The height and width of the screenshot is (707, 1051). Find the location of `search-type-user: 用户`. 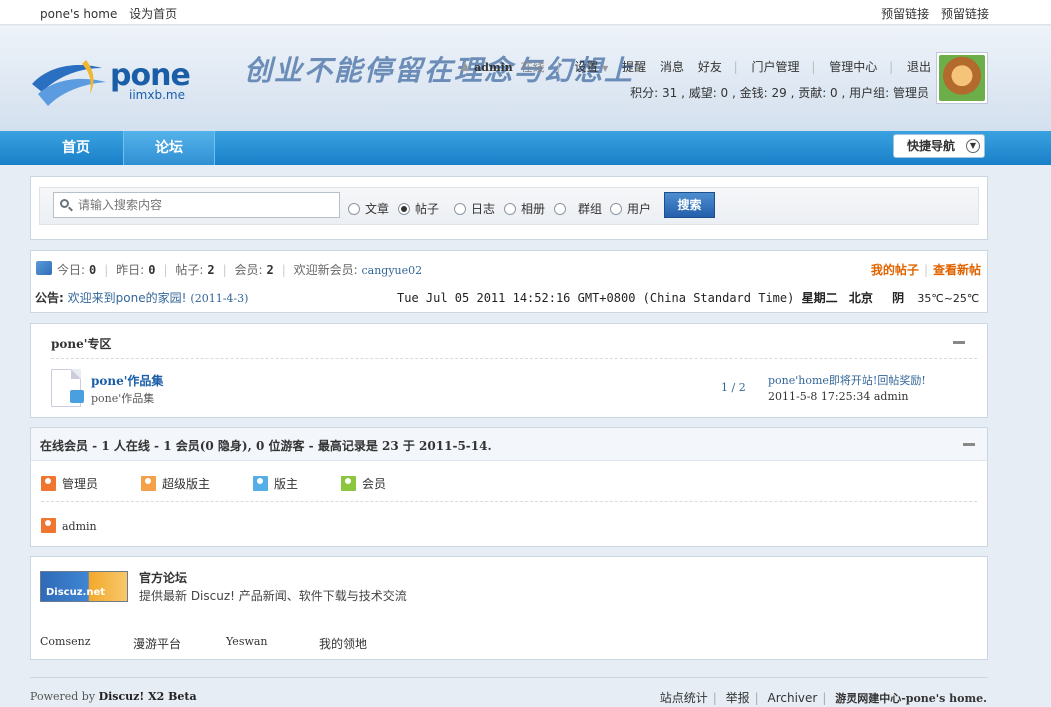

search-type-user: 用户 is located at coordinates (630, 208).